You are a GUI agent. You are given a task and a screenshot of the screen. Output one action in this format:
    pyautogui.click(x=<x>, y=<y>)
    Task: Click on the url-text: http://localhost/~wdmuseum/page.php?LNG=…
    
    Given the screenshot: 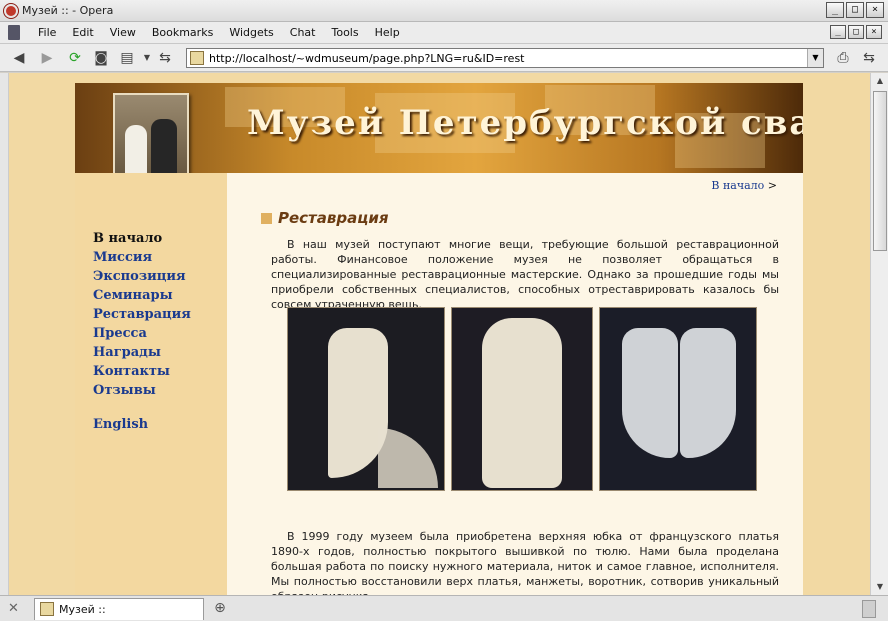 What is the action you would take?
    pyautogui.click(x=367, y=58)
    